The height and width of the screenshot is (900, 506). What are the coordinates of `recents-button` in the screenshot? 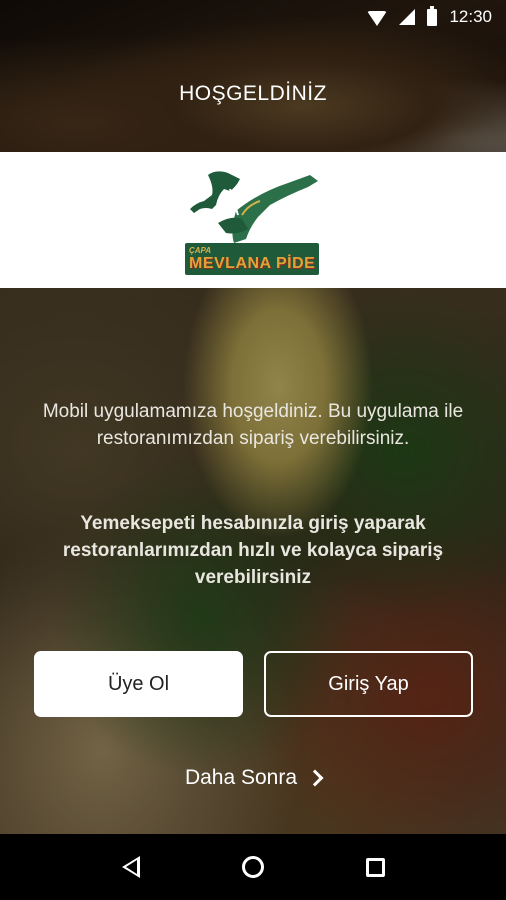 It's located at (375, 867).